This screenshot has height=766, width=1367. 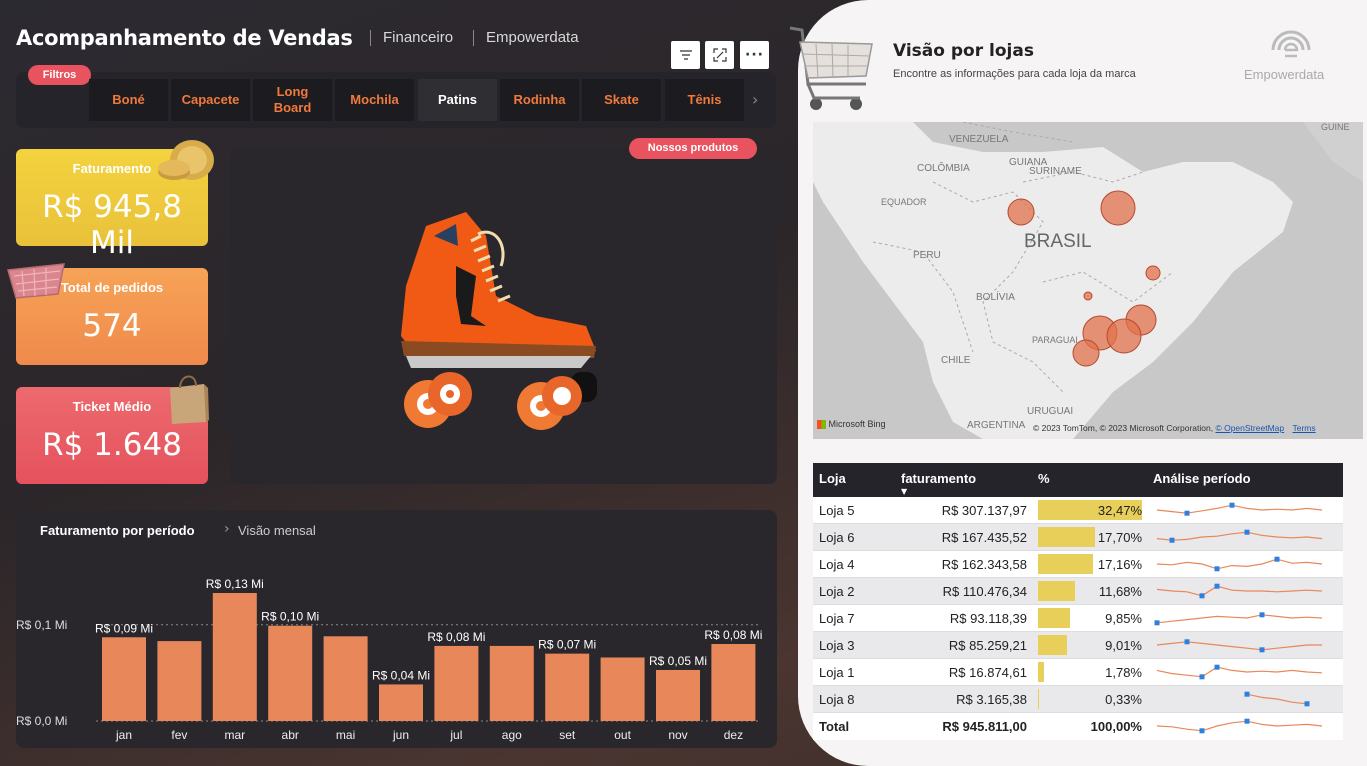 What do you see at coordinates (1044, 478) in the screenshot?
I see `col-percent: %` at bounding box center [1044, 478].